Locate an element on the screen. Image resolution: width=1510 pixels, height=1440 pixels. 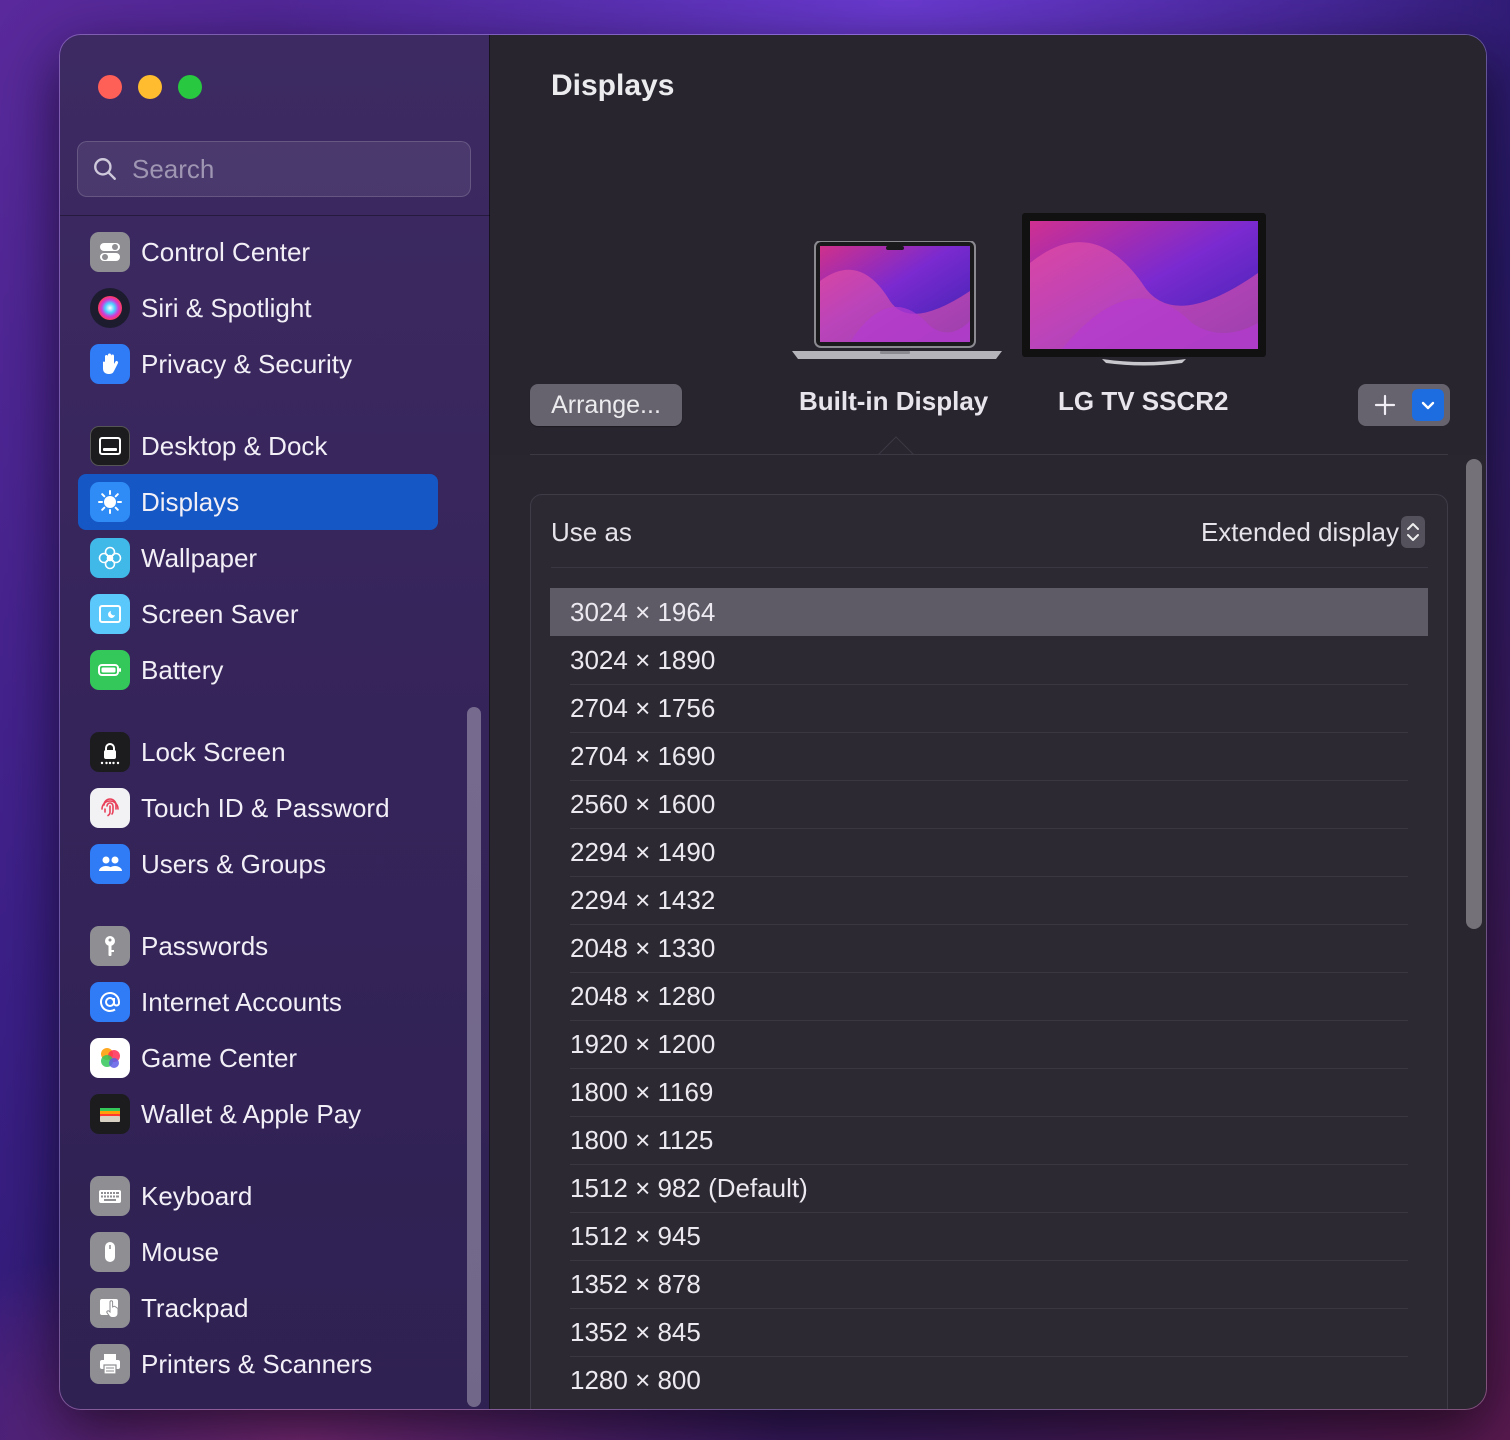
sidebar-item-label: Privacy & Security is located at coordinates (246, 363).